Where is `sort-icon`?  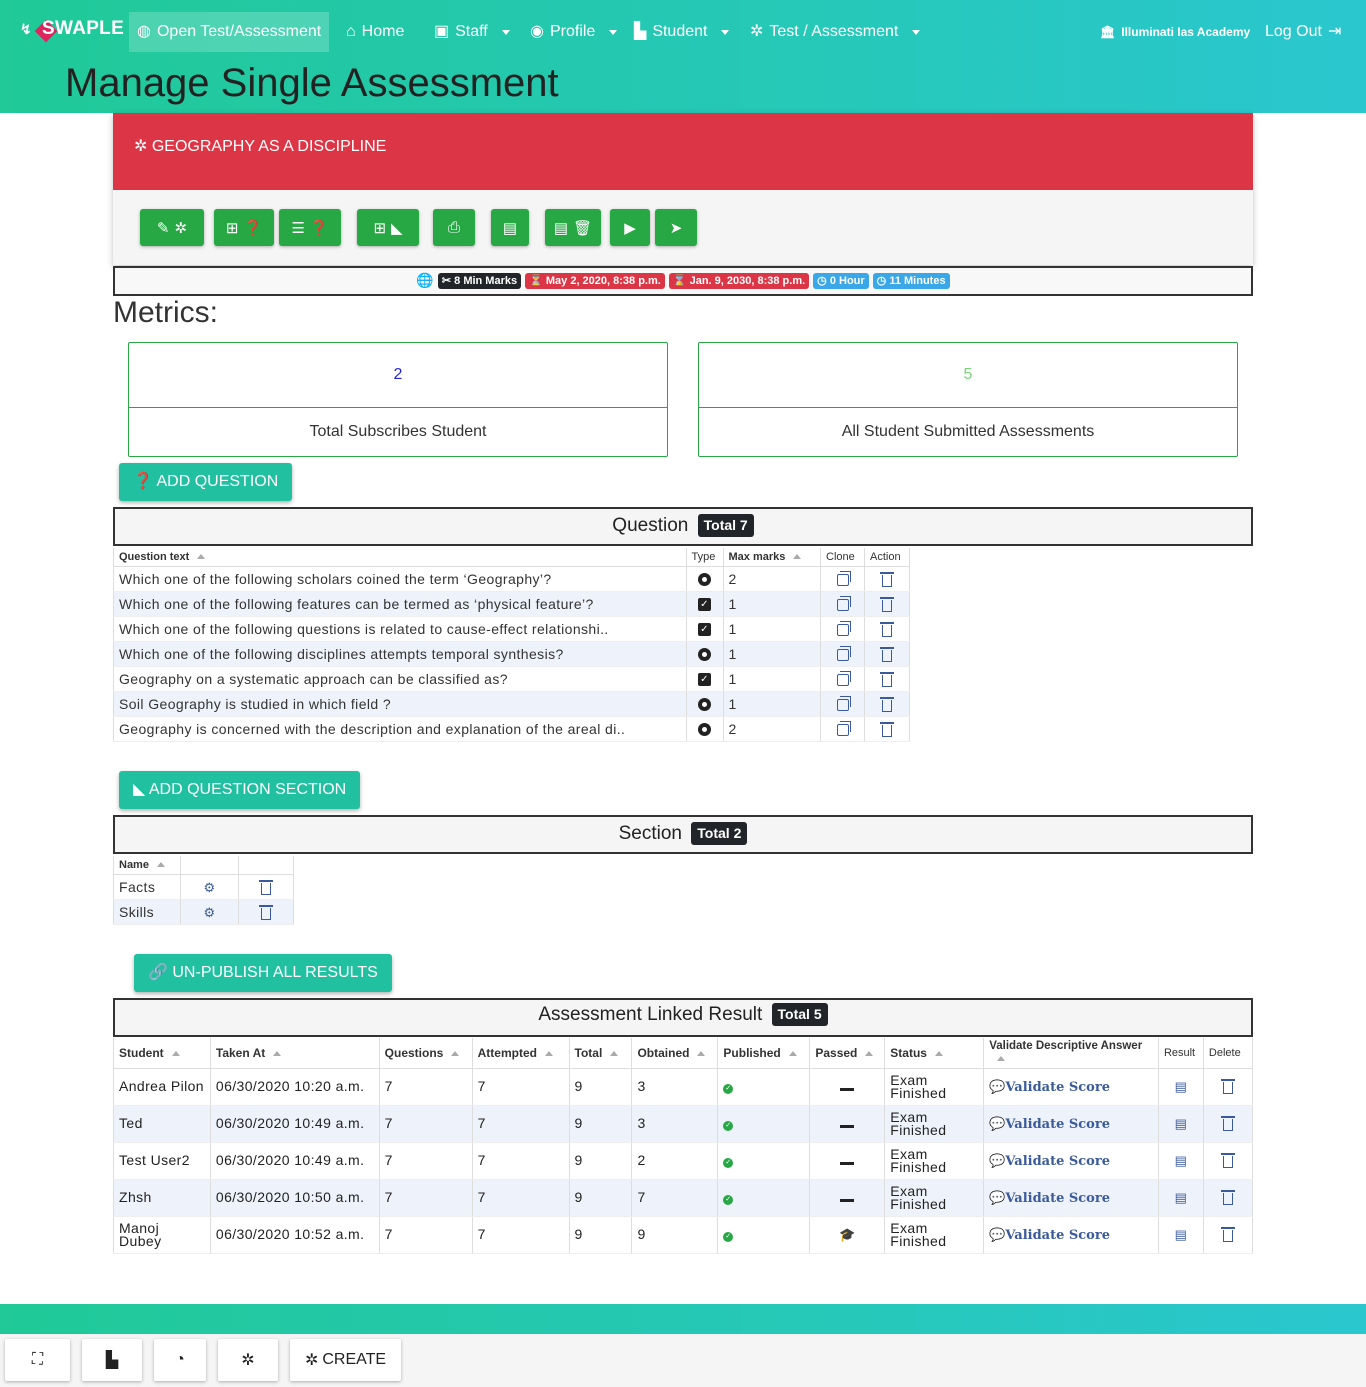
sort-icon is located at coordinates (792, 1054).